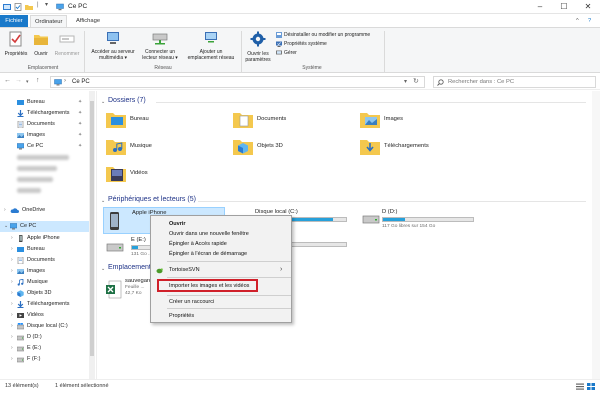  I want to click on help-icon: ?, so click(589, 21).